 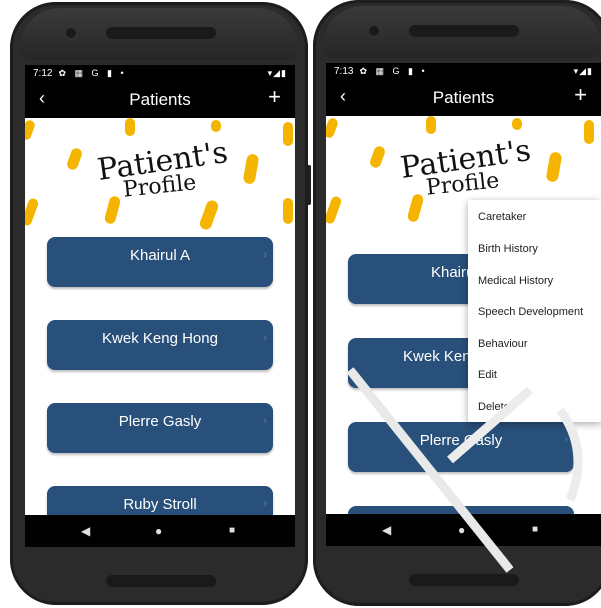 I want to click on patient-button: Khairul A ›, so click(x=160, y=262).